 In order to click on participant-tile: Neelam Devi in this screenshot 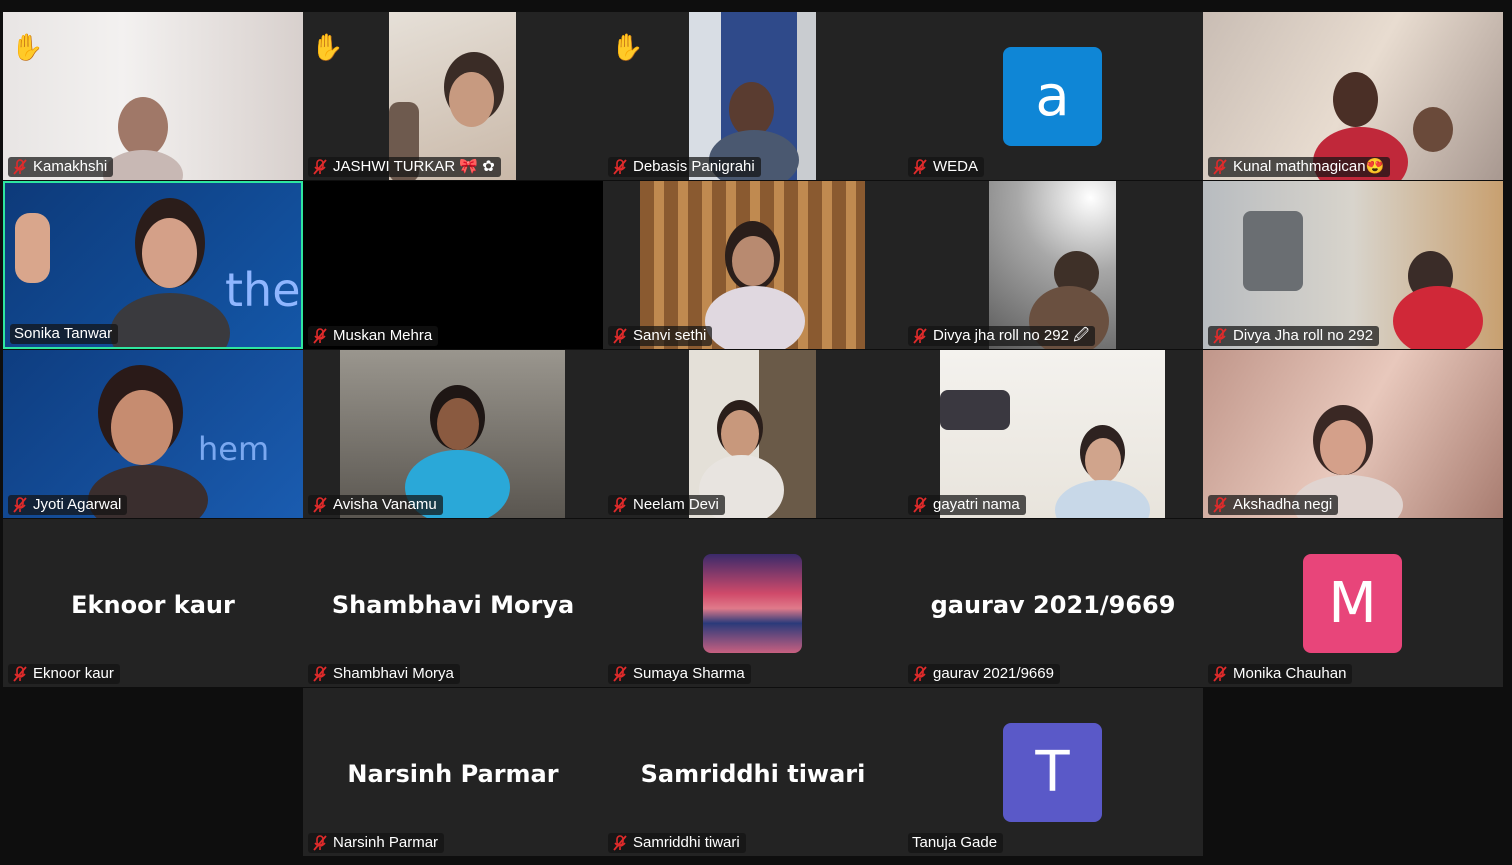, I will do `click(753, 434)`.